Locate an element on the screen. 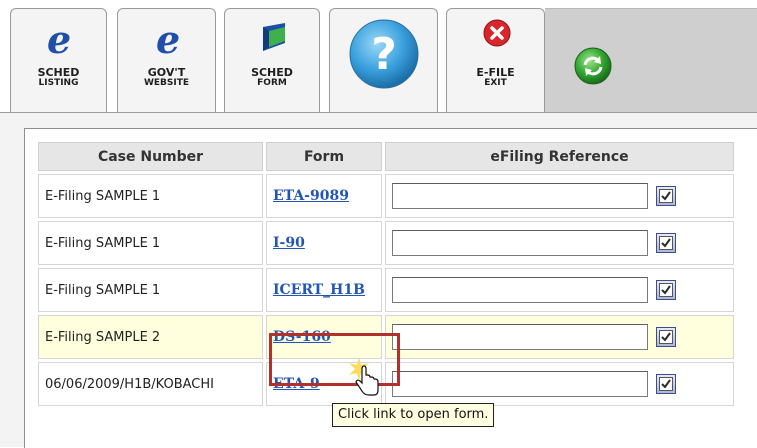  tab-govt-website-label: GOV'T WEBSITE is located at coordinates (166, 78).